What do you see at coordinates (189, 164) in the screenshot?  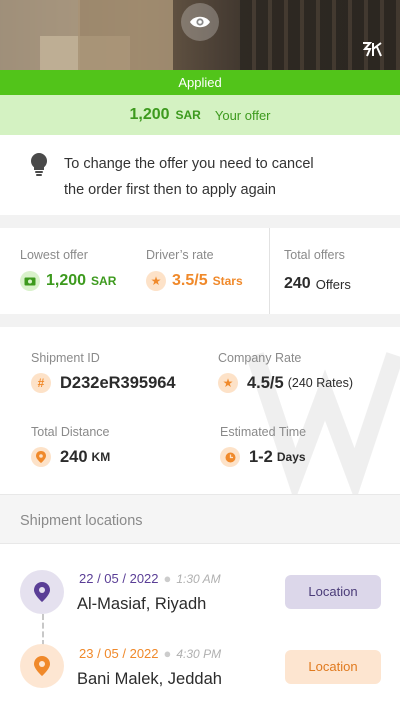 I see `notice-line-1: To change the offer you need to cancel` at bounding box center [189, 164].